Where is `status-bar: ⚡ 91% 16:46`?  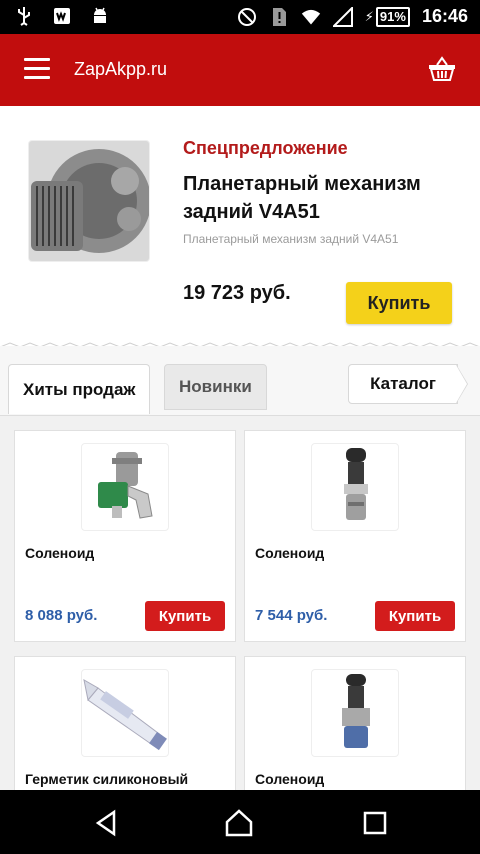 status-bar: ⚡ 91% 16:46 is located at coordinates (240, 17).